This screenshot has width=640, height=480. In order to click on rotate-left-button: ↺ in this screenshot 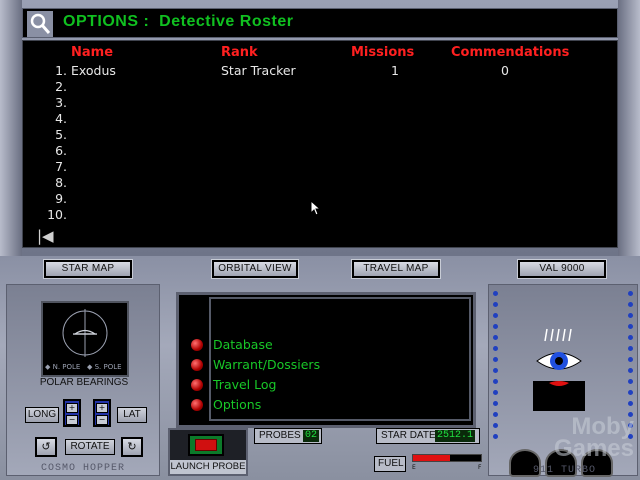, I will do `click(46, 447)`.